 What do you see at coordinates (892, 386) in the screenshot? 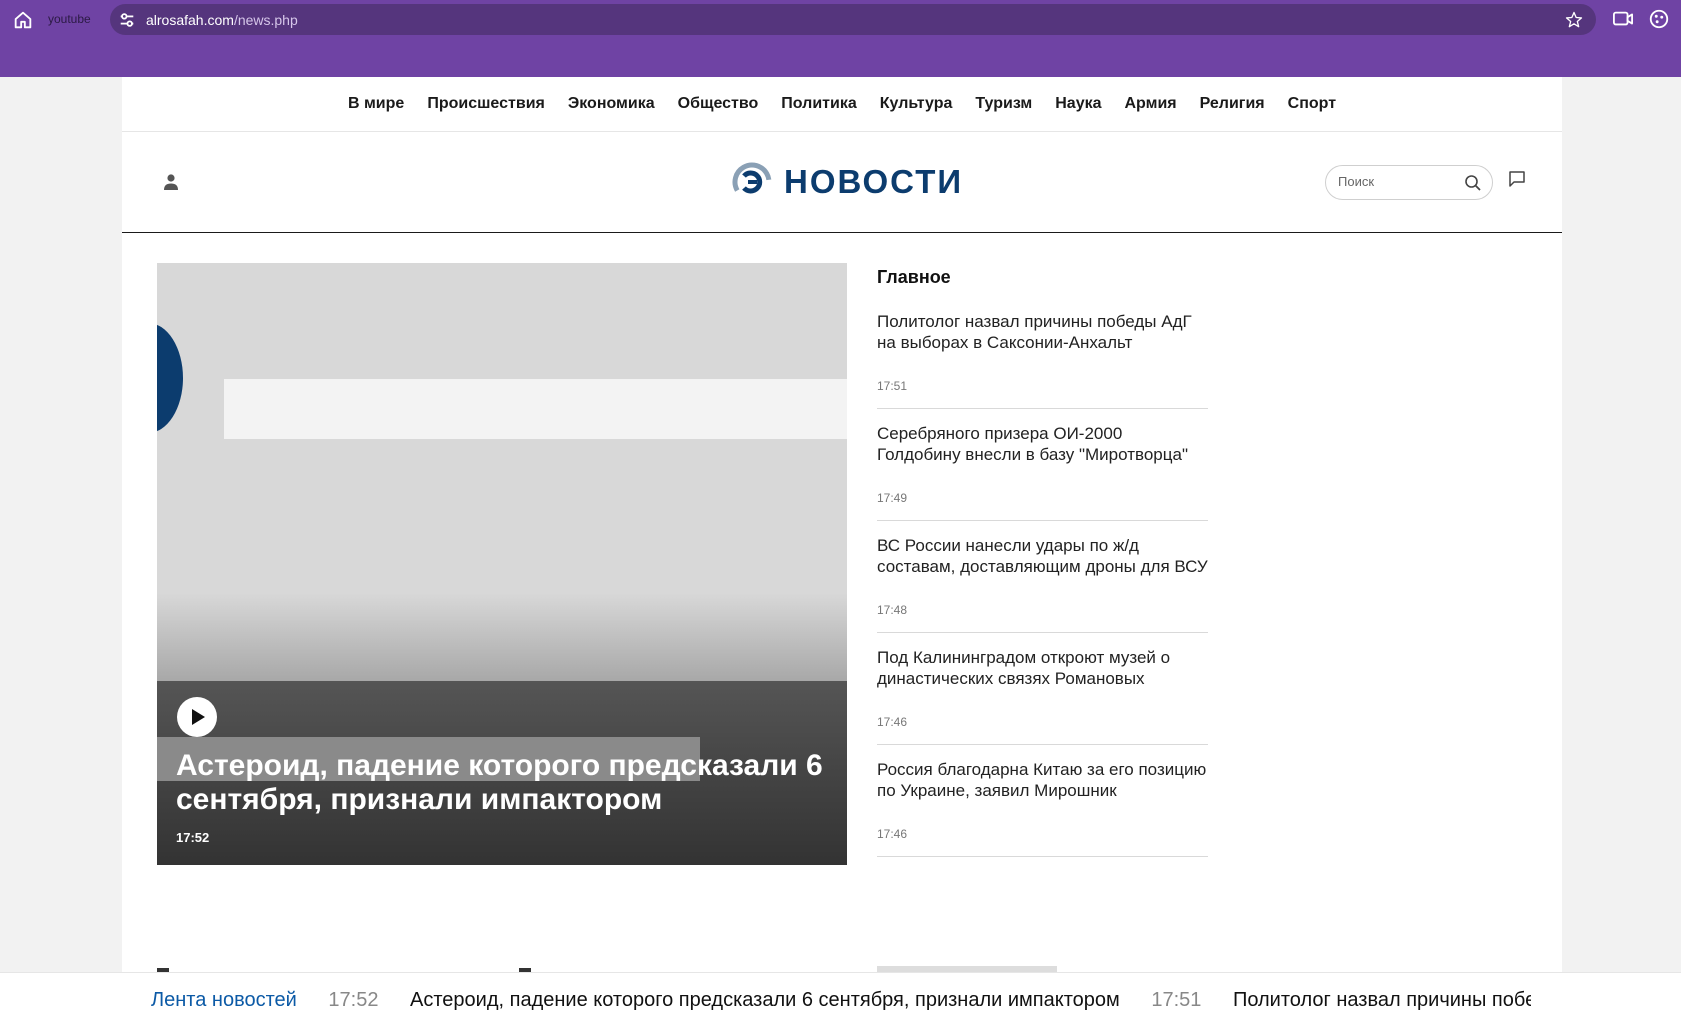
I see `news-time: 17:51` at bounding box center [892, 386].